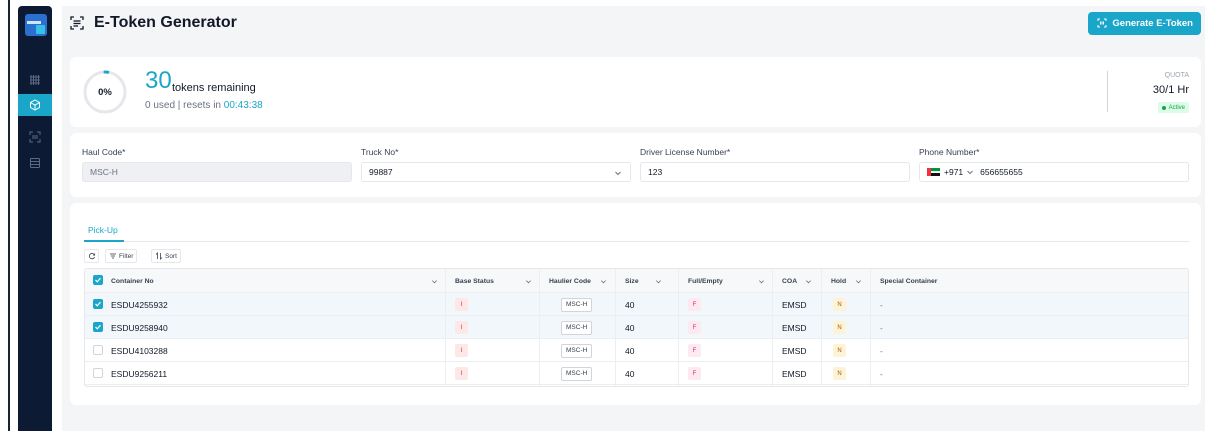 This screenshot has height=431, width=1205. I want to click on sort-label: Sort, so click(171, 256).